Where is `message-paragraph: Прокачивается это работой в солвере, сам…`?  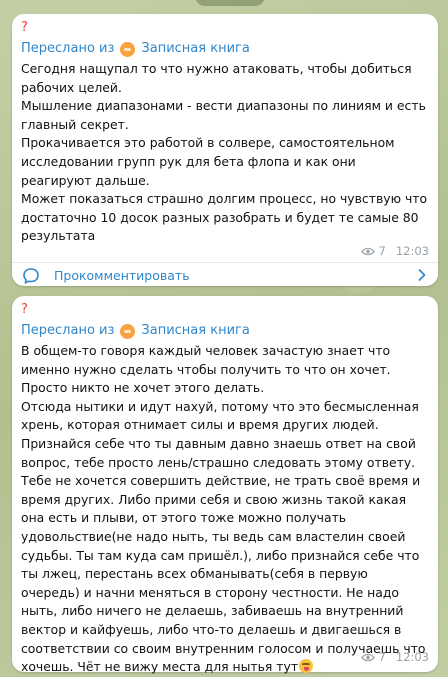 message-paragraph: Прокачивается это работой в солвере, сам… is located at coordinates (208, 161).